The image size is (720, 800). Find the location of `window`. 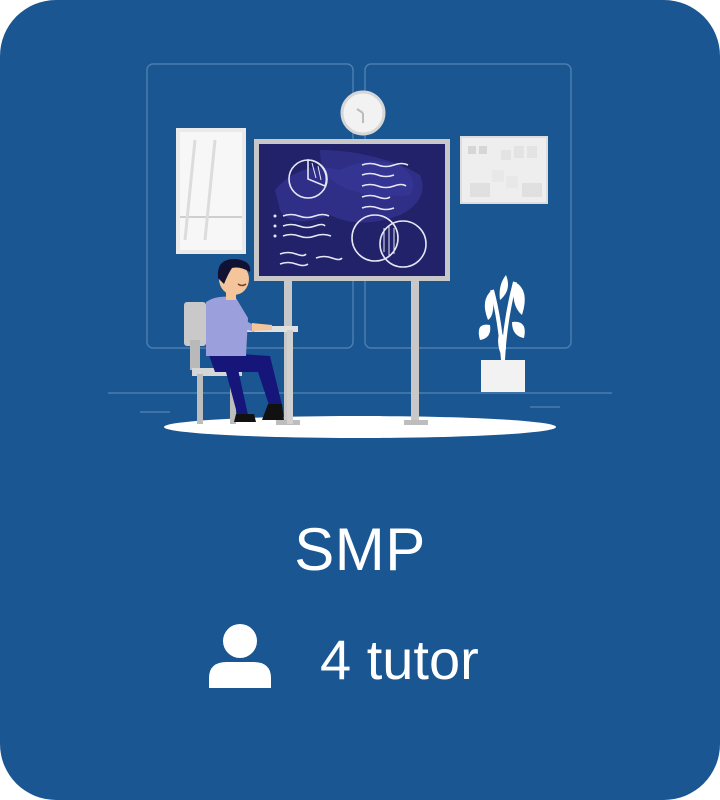

window is located at coordinates (211, 191).